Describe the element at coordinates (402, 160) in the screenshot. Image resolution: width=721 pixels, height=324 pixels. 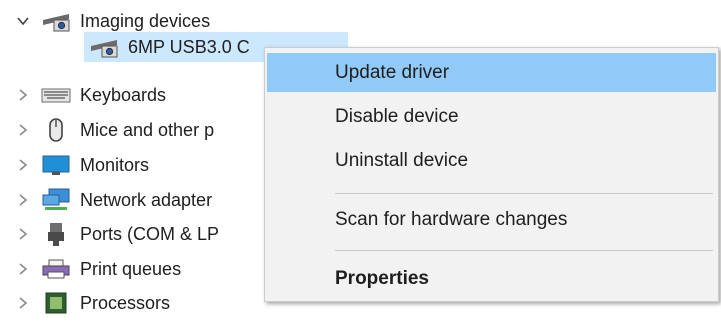
I see `menu-item-label: Uninstall device` at that location.